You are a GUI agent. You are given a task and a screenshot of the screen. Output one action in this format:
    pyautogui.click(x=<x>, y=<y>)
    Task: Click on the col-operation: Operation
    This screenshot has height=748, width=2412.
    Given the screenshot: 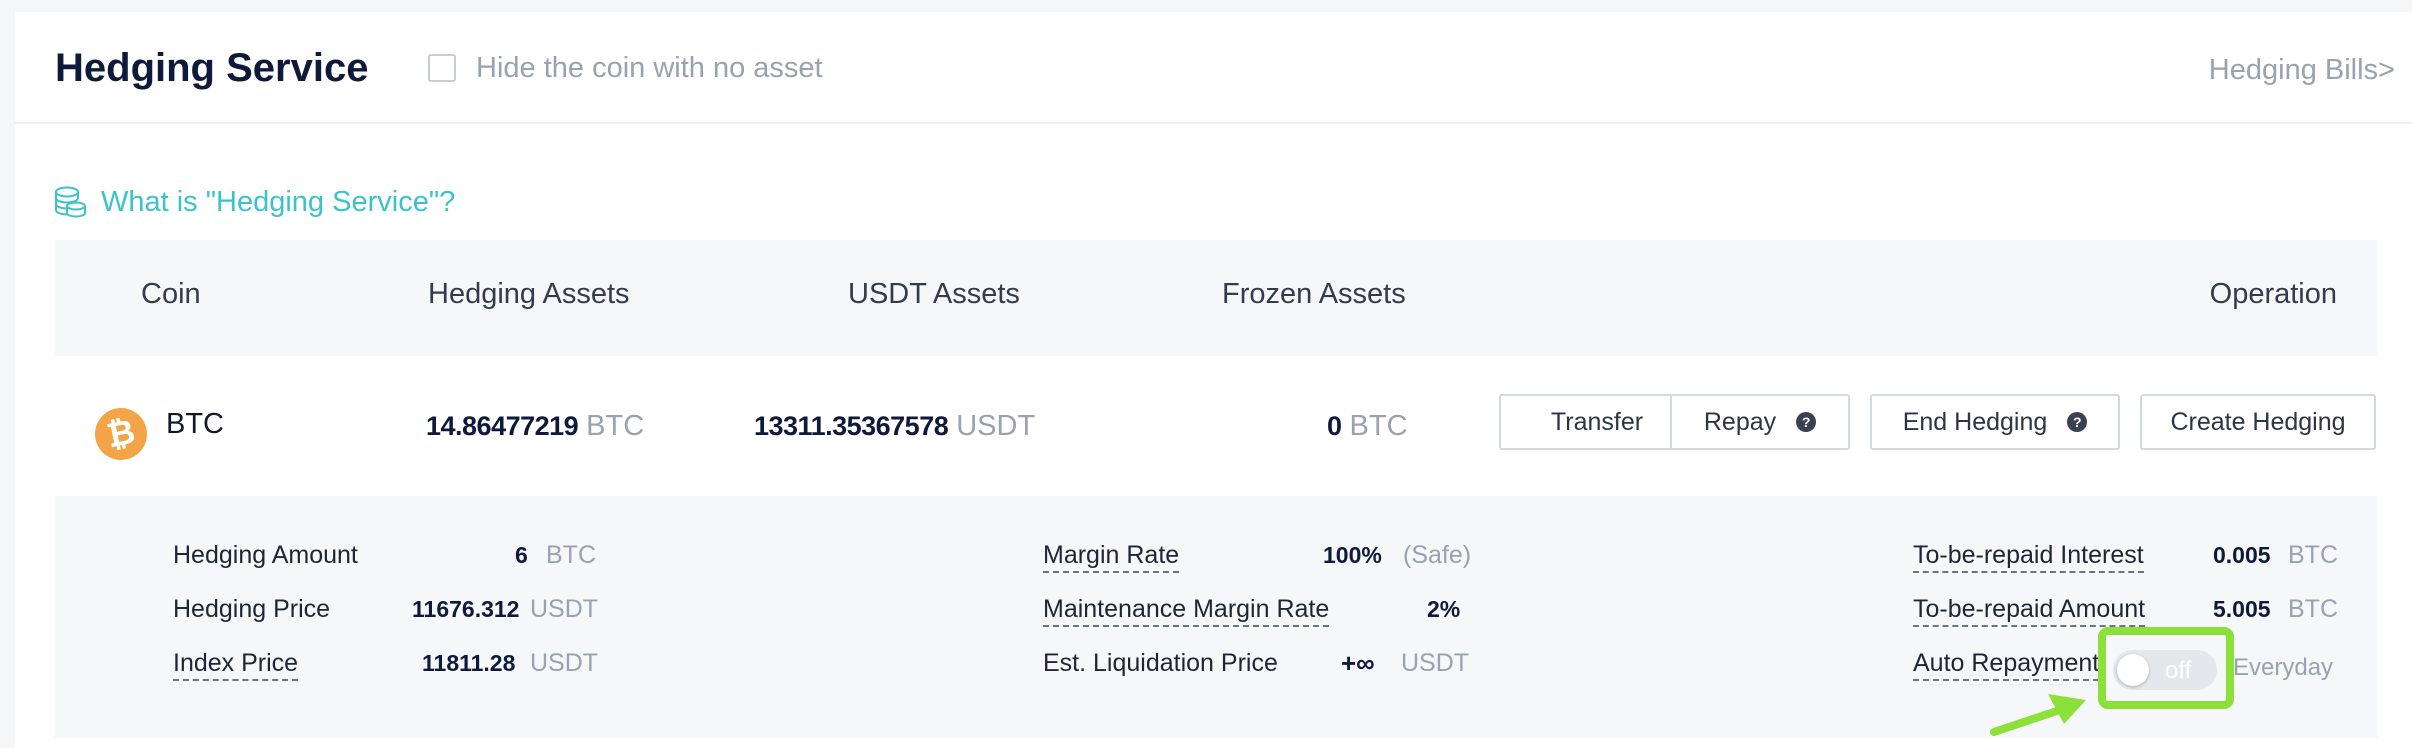 What is the action you would take?
    pyautogui.click(x=2273, y=294)
    